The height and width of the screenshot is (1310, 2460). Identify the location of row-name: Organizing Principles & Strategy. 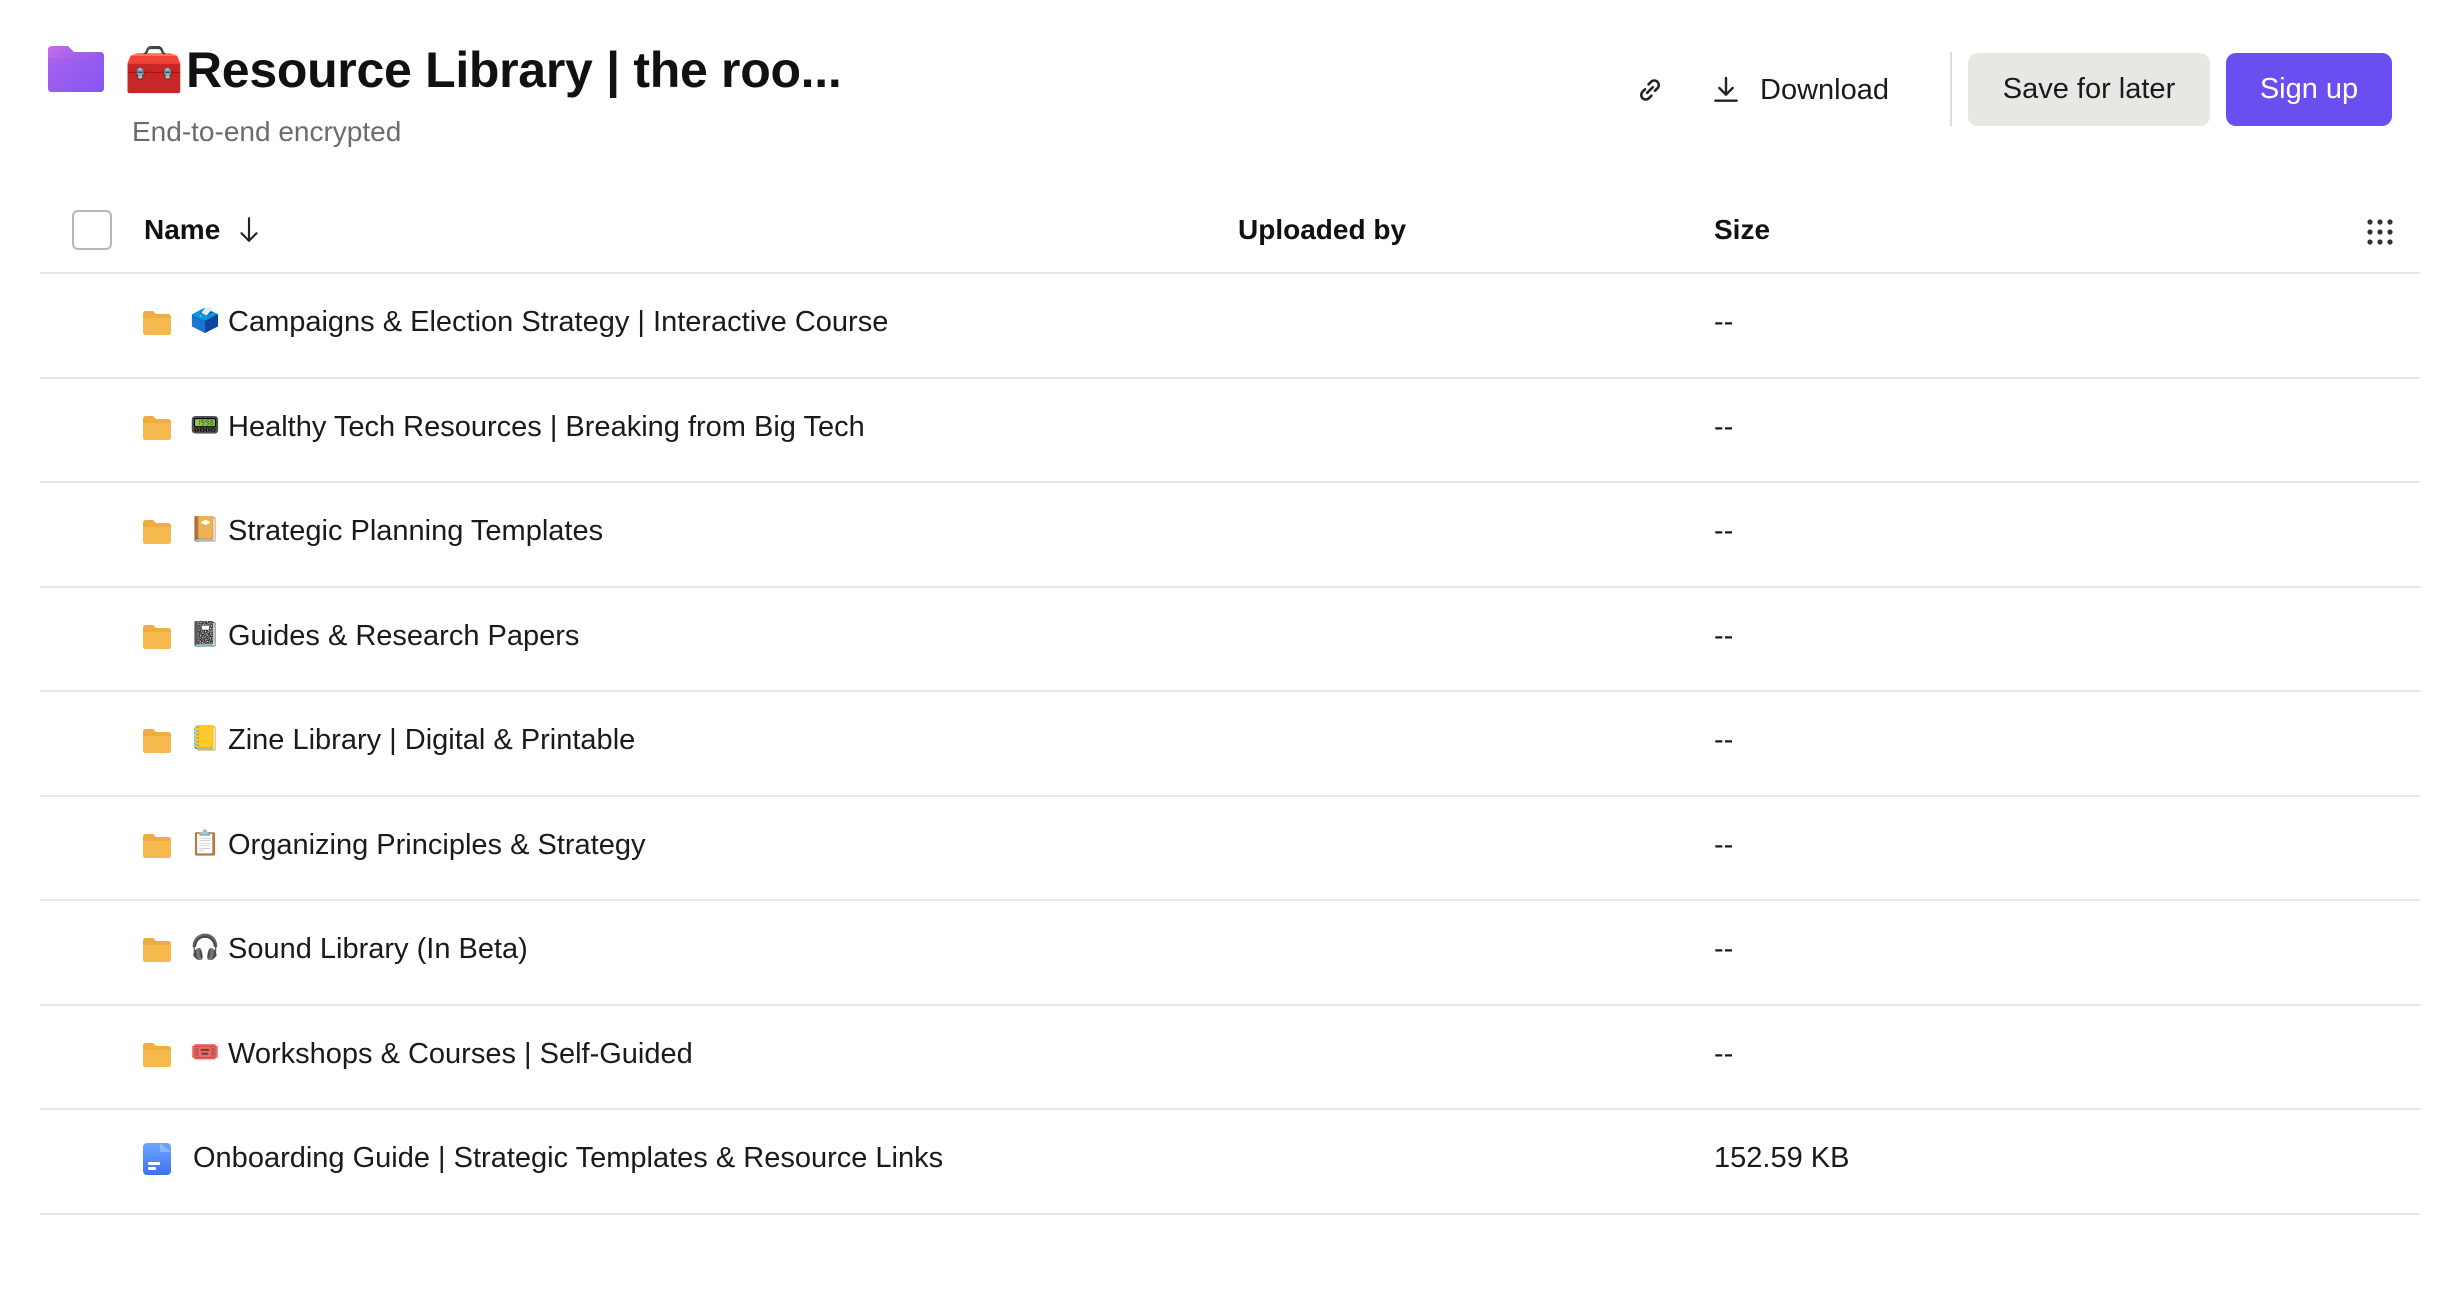
(437, 844).